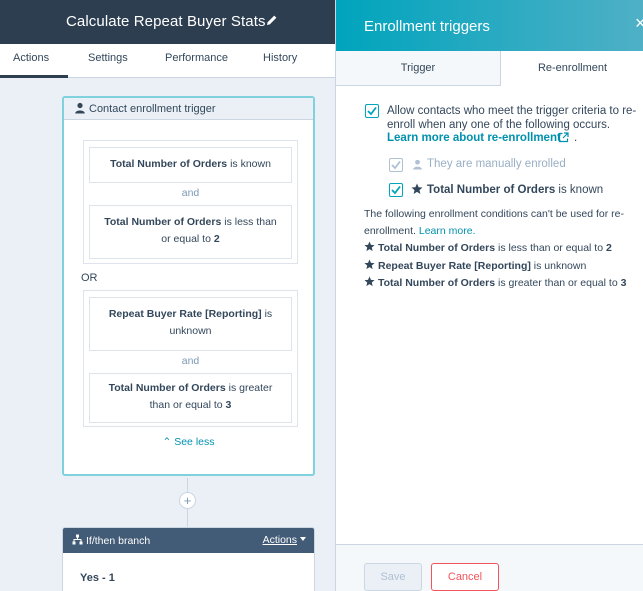 This screenshot has height=591, width=643. I want to click on see-less-link: ⌃ See less, so click(188, 442).